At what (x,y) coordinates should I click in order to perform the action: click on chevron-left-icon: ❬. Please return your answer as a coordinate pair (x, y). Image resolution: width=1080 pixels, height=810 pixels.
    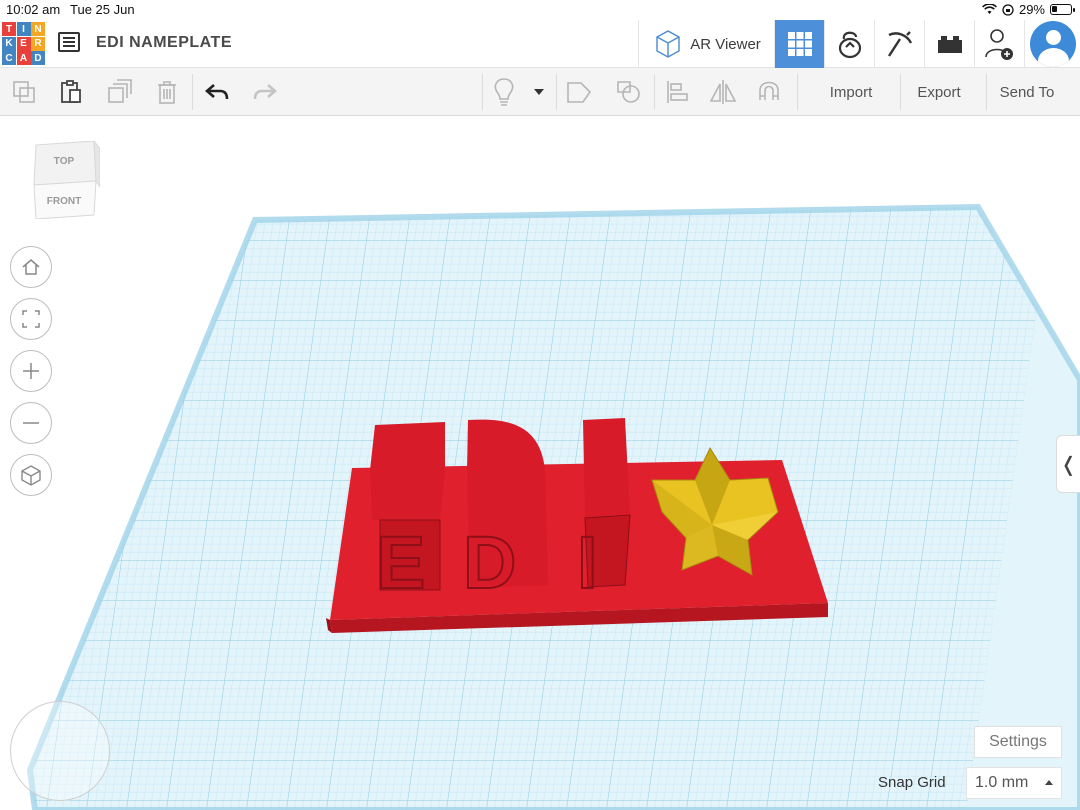
    Looking at the image, I should click on (1068, 464).